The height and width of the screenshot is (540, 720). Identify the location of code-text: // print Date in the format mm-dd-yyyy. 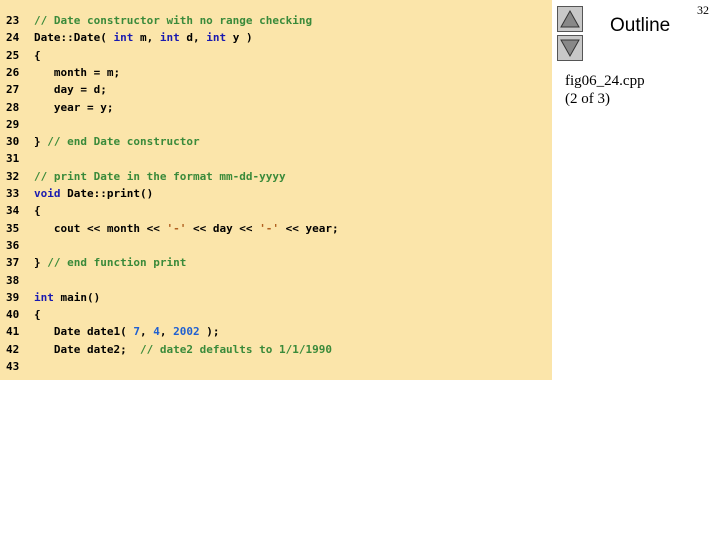
(160, 176).